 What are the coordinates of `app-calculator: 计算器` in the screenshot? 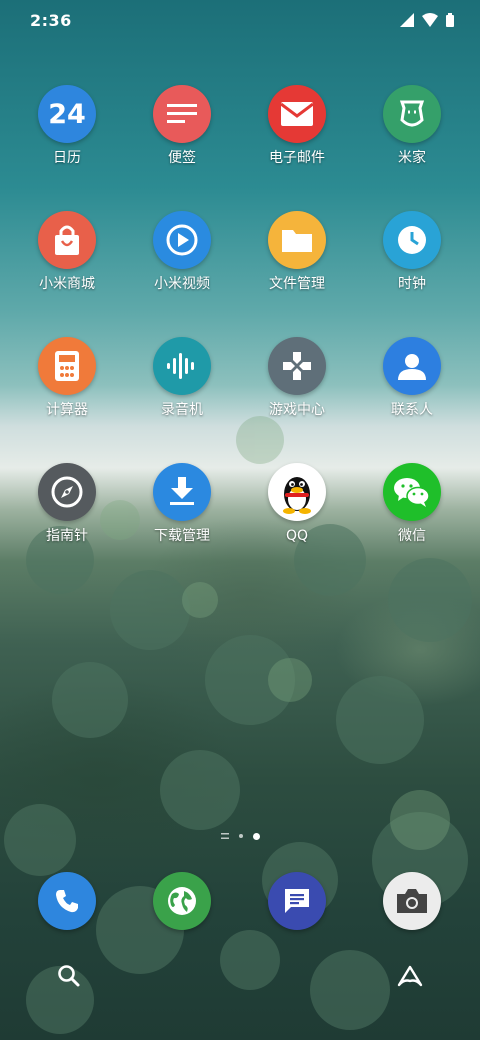 It's located at (67, 378).